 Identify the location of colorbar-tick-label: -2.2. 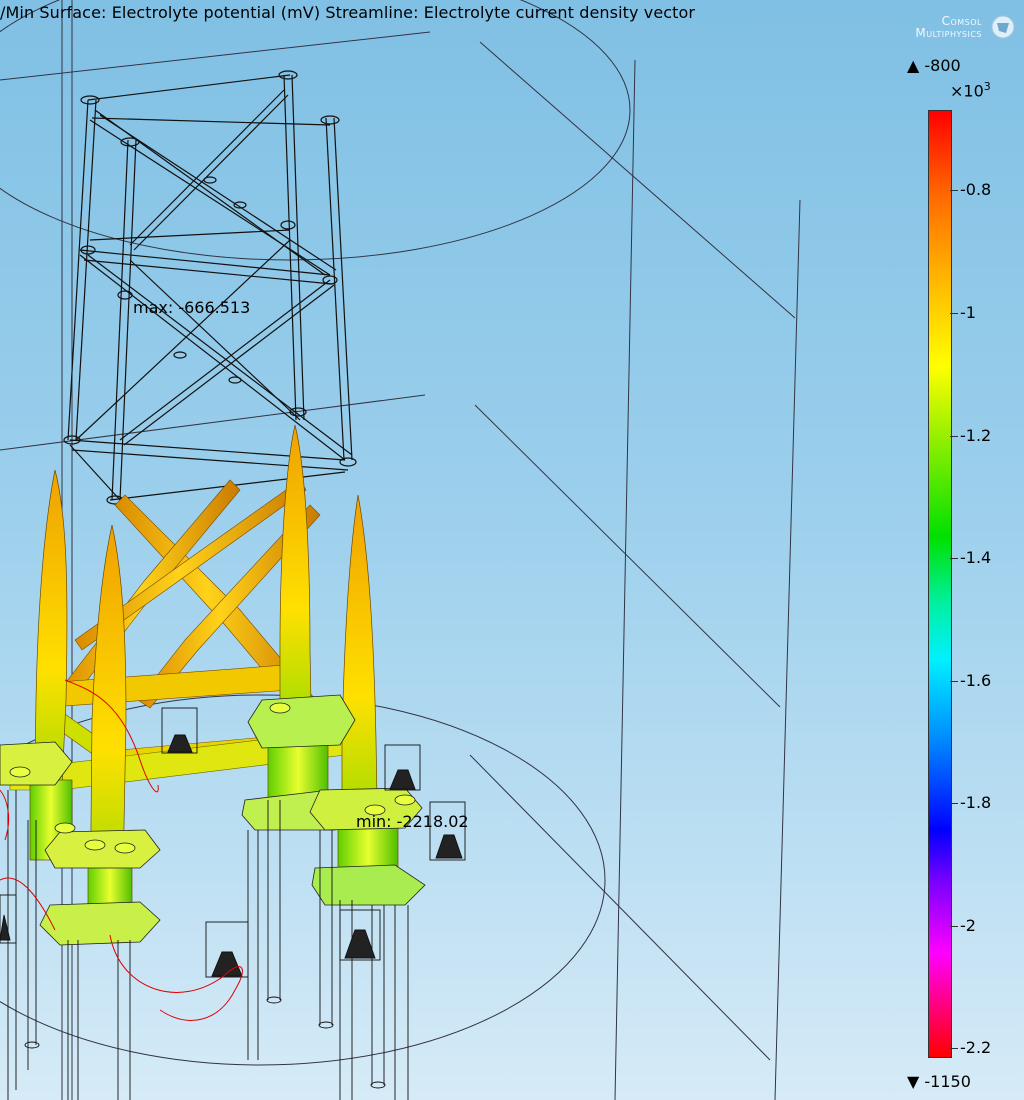
(976, 1047).